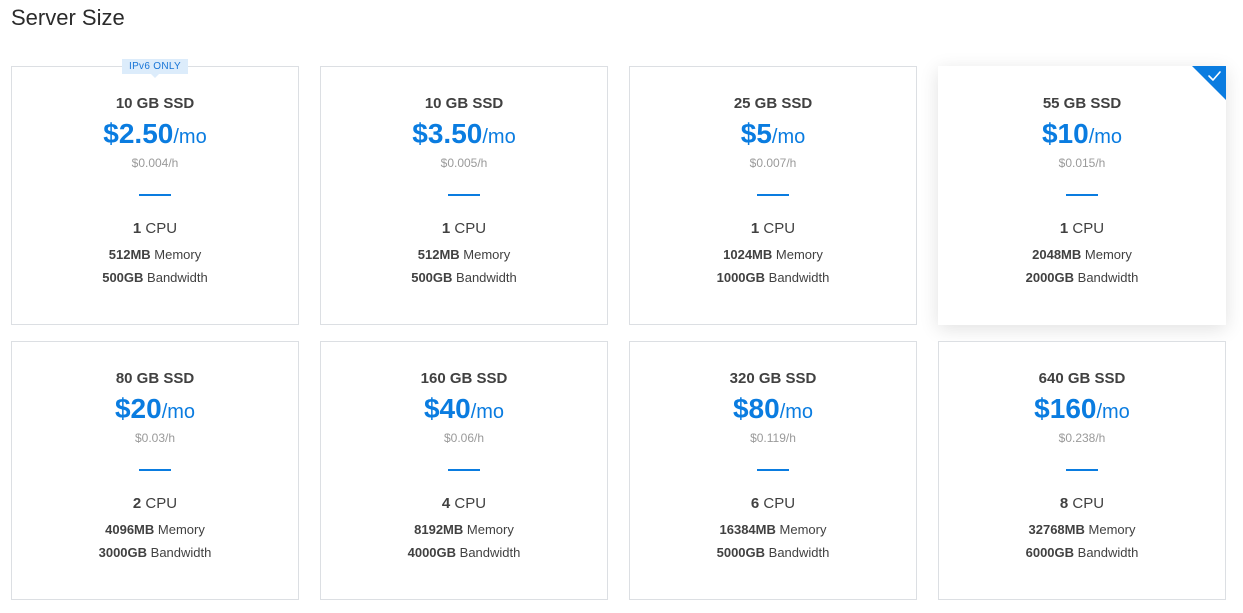 Image resolution: width=1243 pixels, height=613 pixels. Describe the element at coordinates (464, 438) in the screenshot. I see `plan-hourly-price: $0.06/h` at that location.